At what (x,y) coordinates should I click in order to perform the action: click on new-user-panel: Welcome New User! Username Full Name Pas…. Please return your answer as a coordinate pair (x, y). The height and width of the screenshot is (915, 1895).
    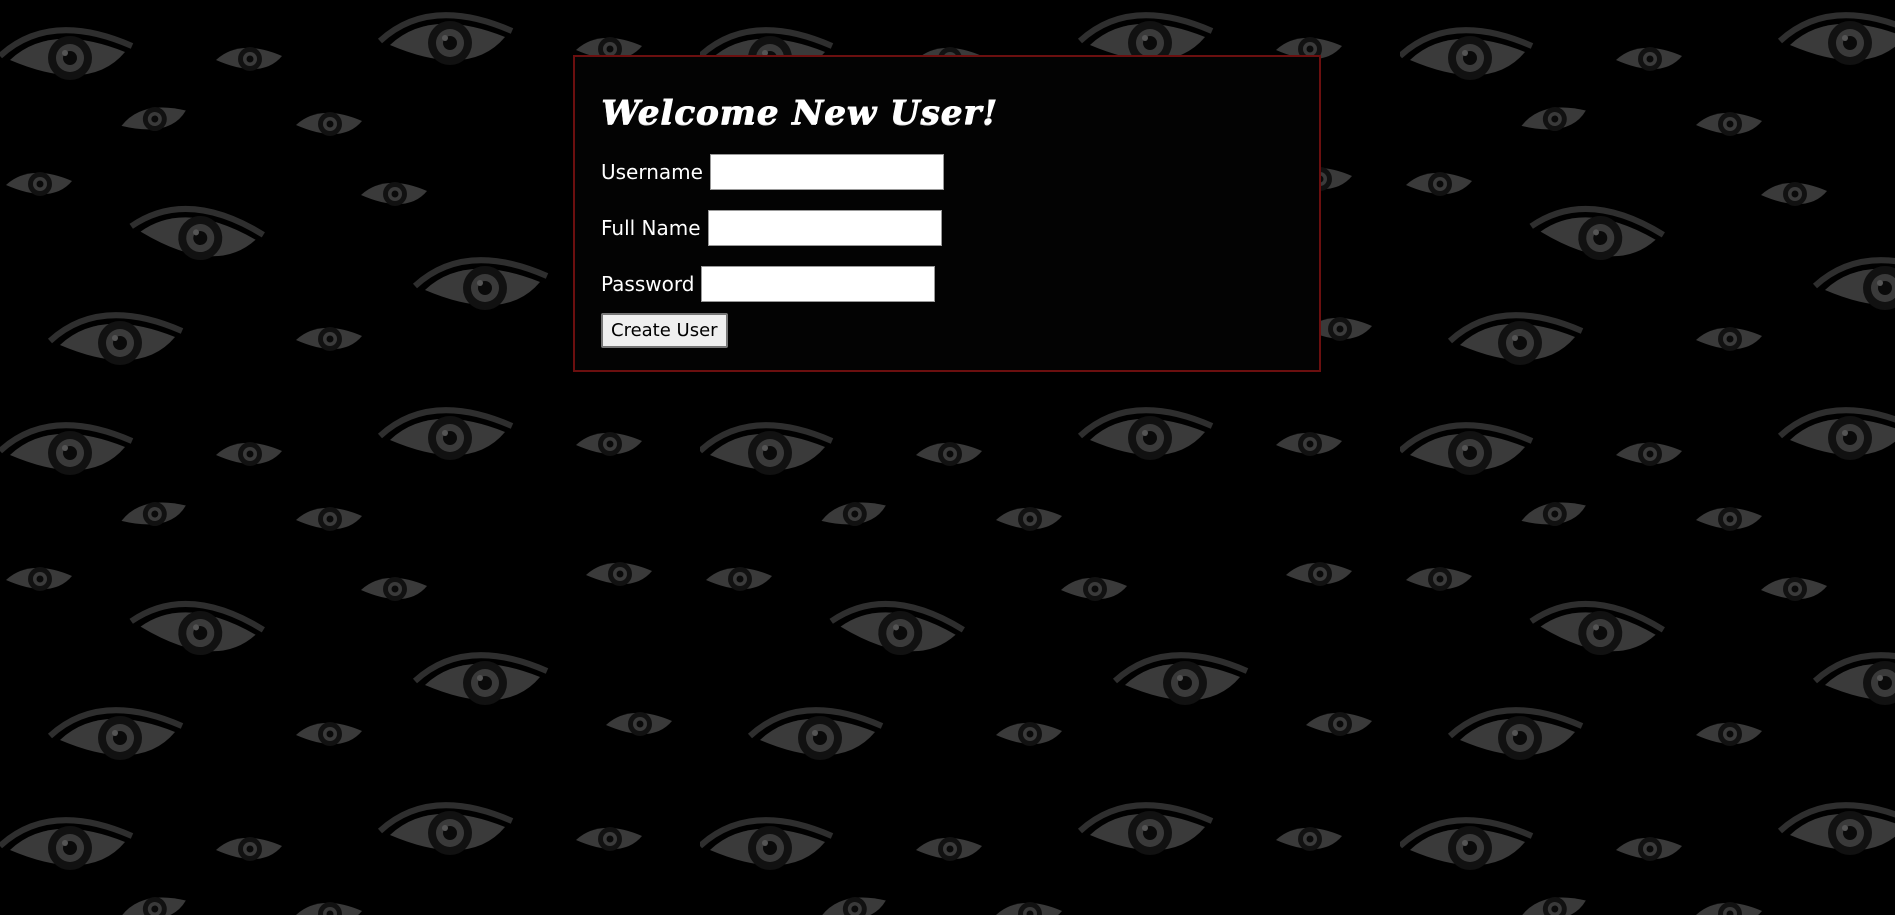
    Looking at the image, I should click on (947, 213).